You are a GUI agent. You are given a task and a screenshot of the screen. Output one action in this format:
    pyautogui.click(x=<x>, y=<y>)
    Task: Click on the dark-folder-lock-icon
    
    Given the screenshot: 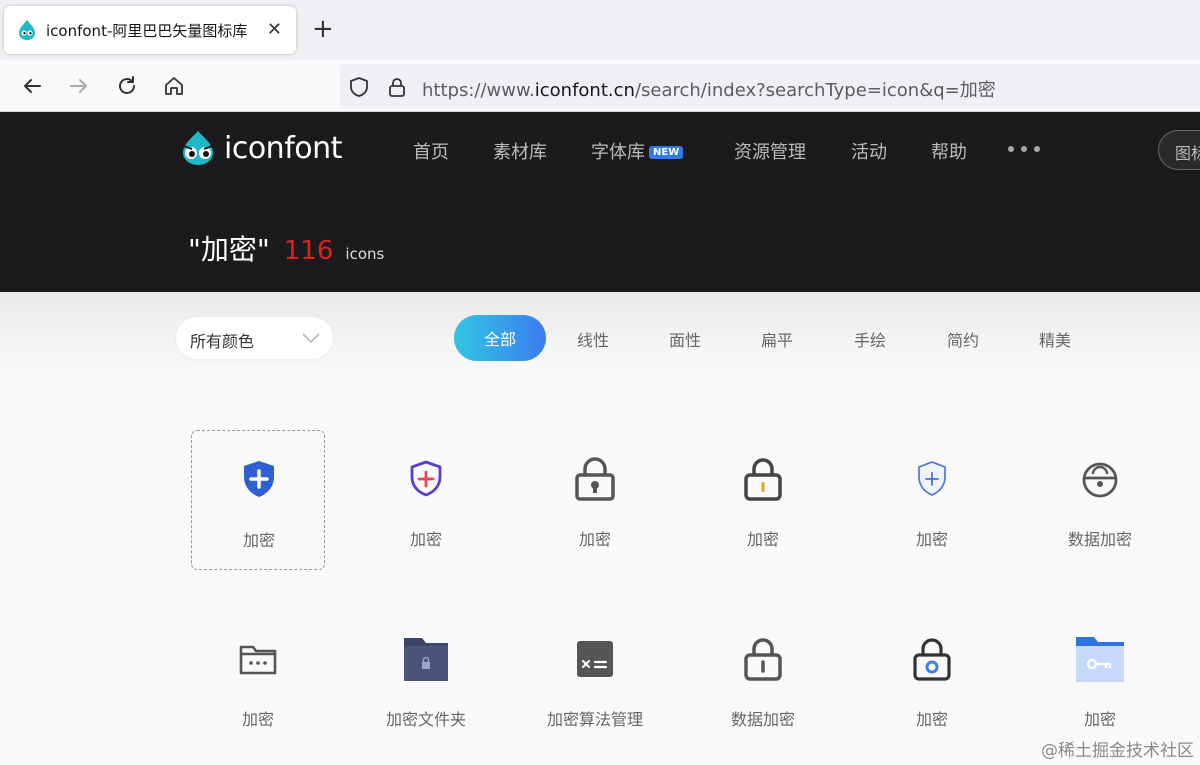 What is the action you would take?
    pyautogui.click(x=426, y=659)
    